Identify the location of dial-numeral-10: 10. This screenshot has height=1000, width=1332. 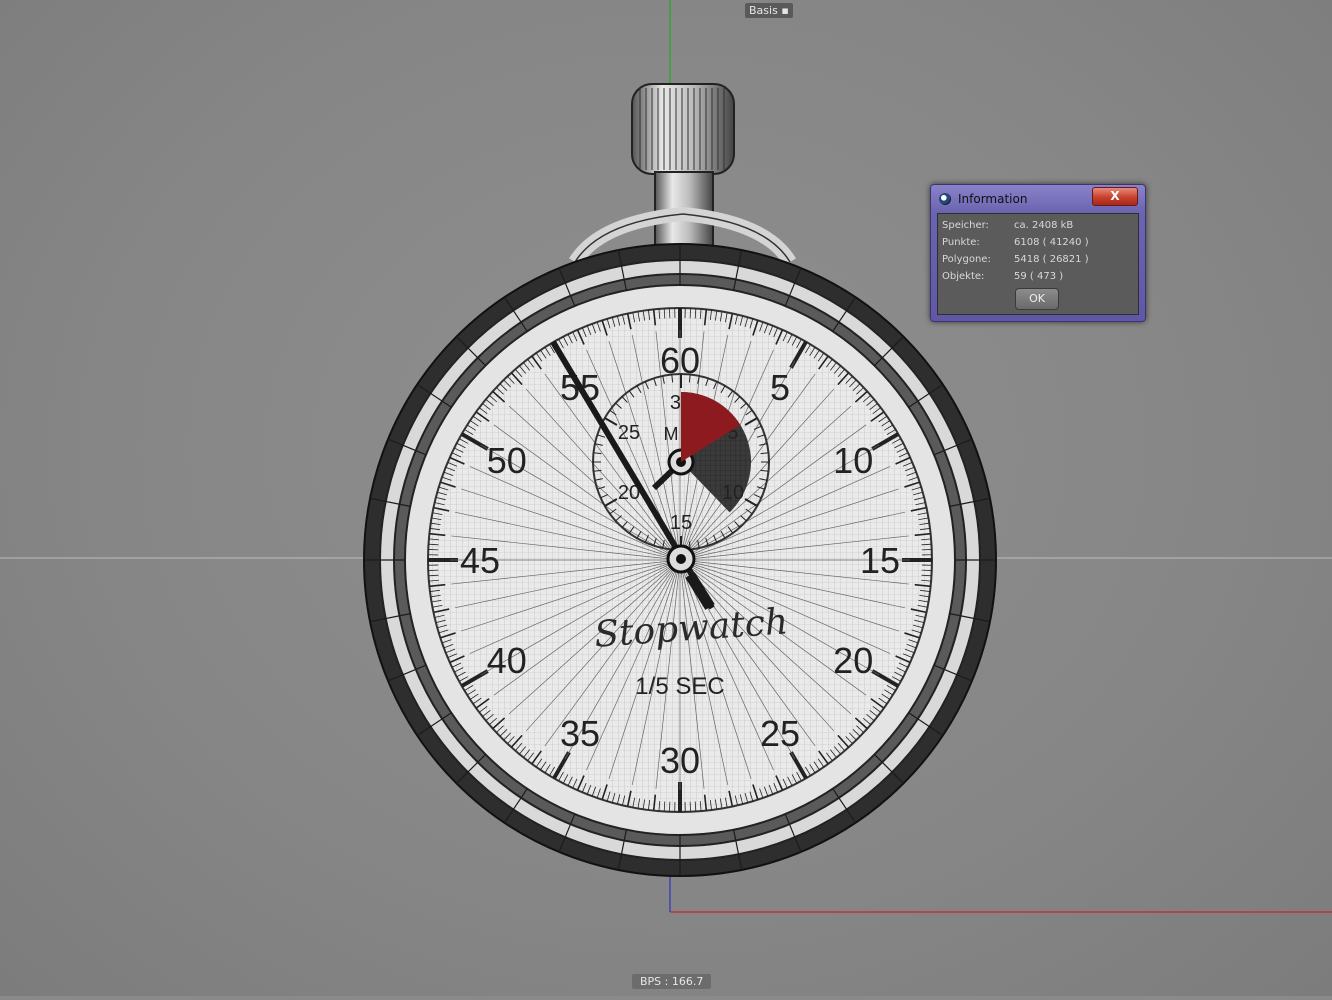
(853, 460).